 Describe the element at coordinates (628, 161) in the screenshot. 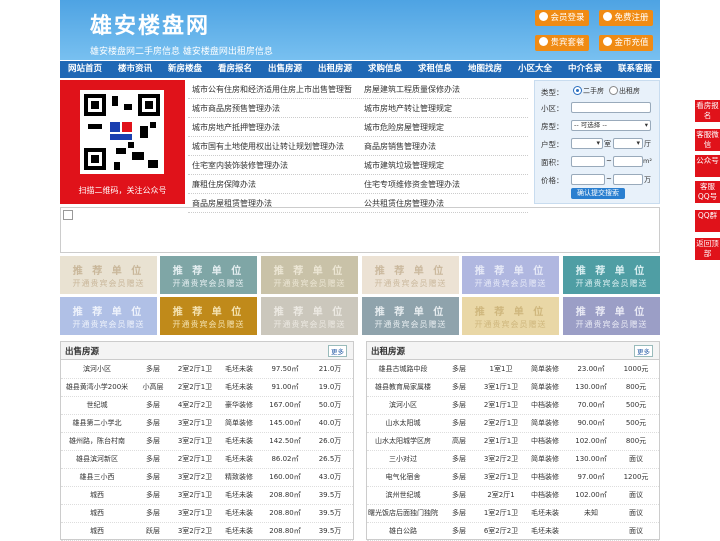

I see `area-max-input` at that location.